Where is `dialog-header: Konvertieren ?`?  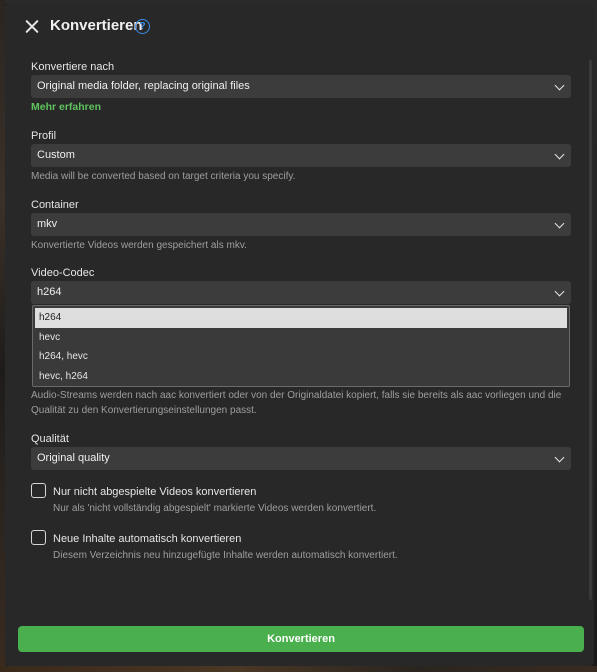 dialog-header: Konvertieren ? is located at coordinates (299, 28).